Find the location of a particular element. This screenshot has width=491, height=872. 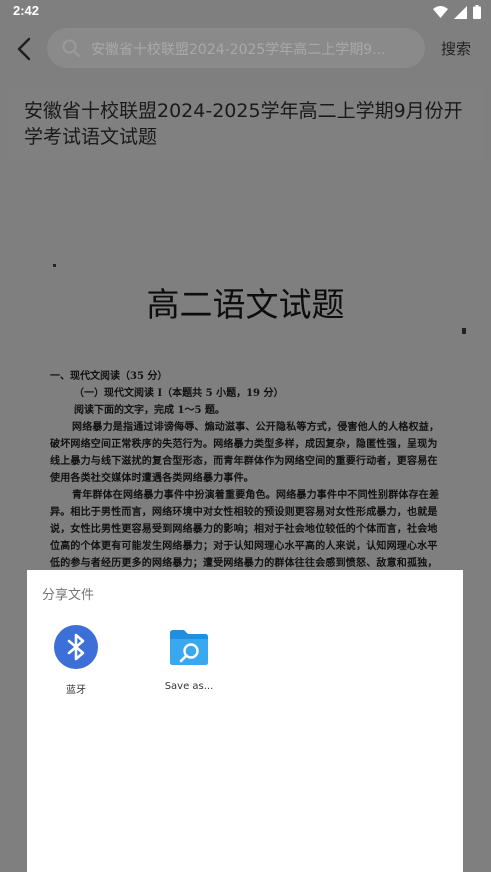

share-sheet-title: 分享文件 is located at coordinates (68, 595).